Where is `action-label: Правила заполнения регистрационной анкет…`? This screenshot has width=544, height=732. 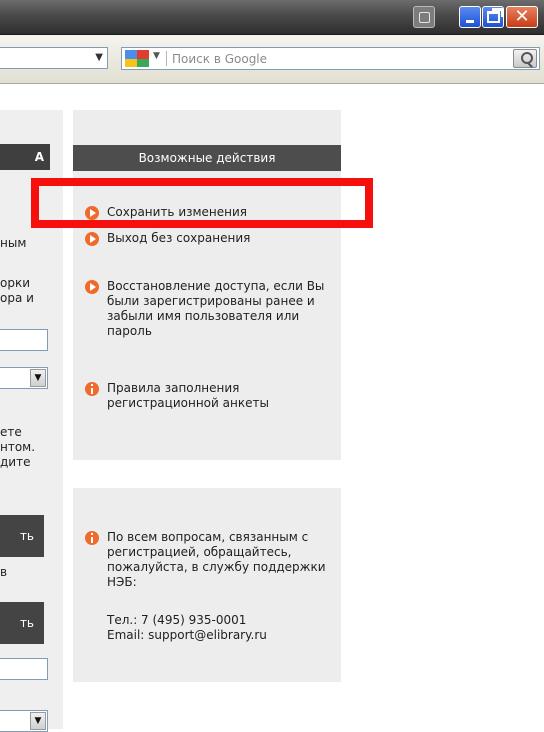
action-label: Правила заполнения регистрационной анкет… is located at coordinates (223, 396).